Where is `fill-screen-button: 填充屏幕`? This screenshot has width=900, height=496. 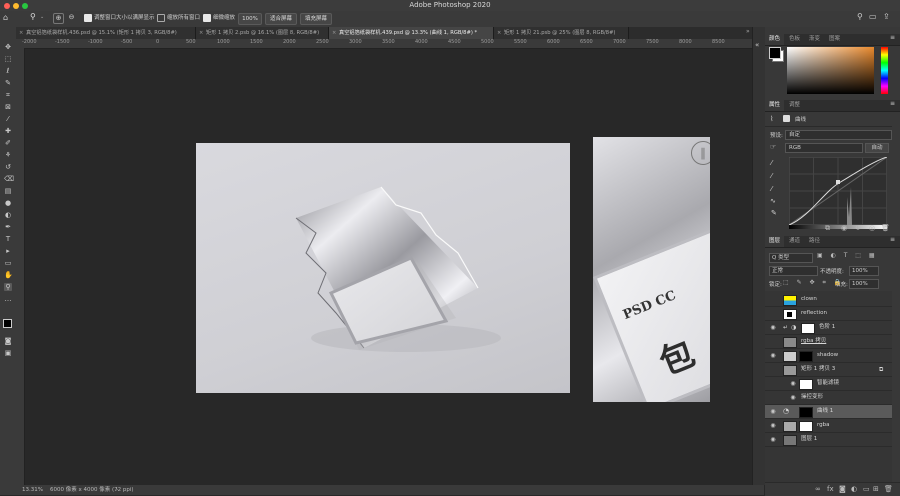
fill-screen-button: 填充屏幕 is located at coordinates (316, 19).